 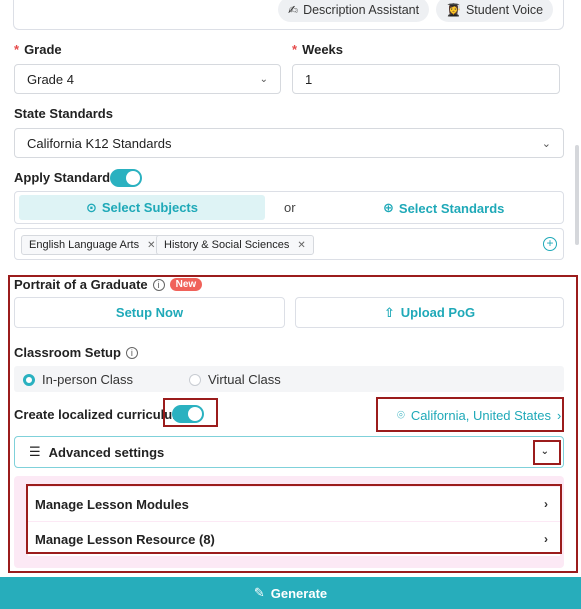 I want to click on portrait-title: Portrait of a Graduate i New, so click(x=108, y=284).